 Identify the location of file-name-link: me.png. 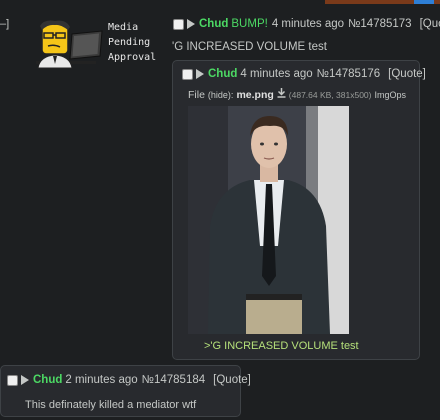
(254, 95).